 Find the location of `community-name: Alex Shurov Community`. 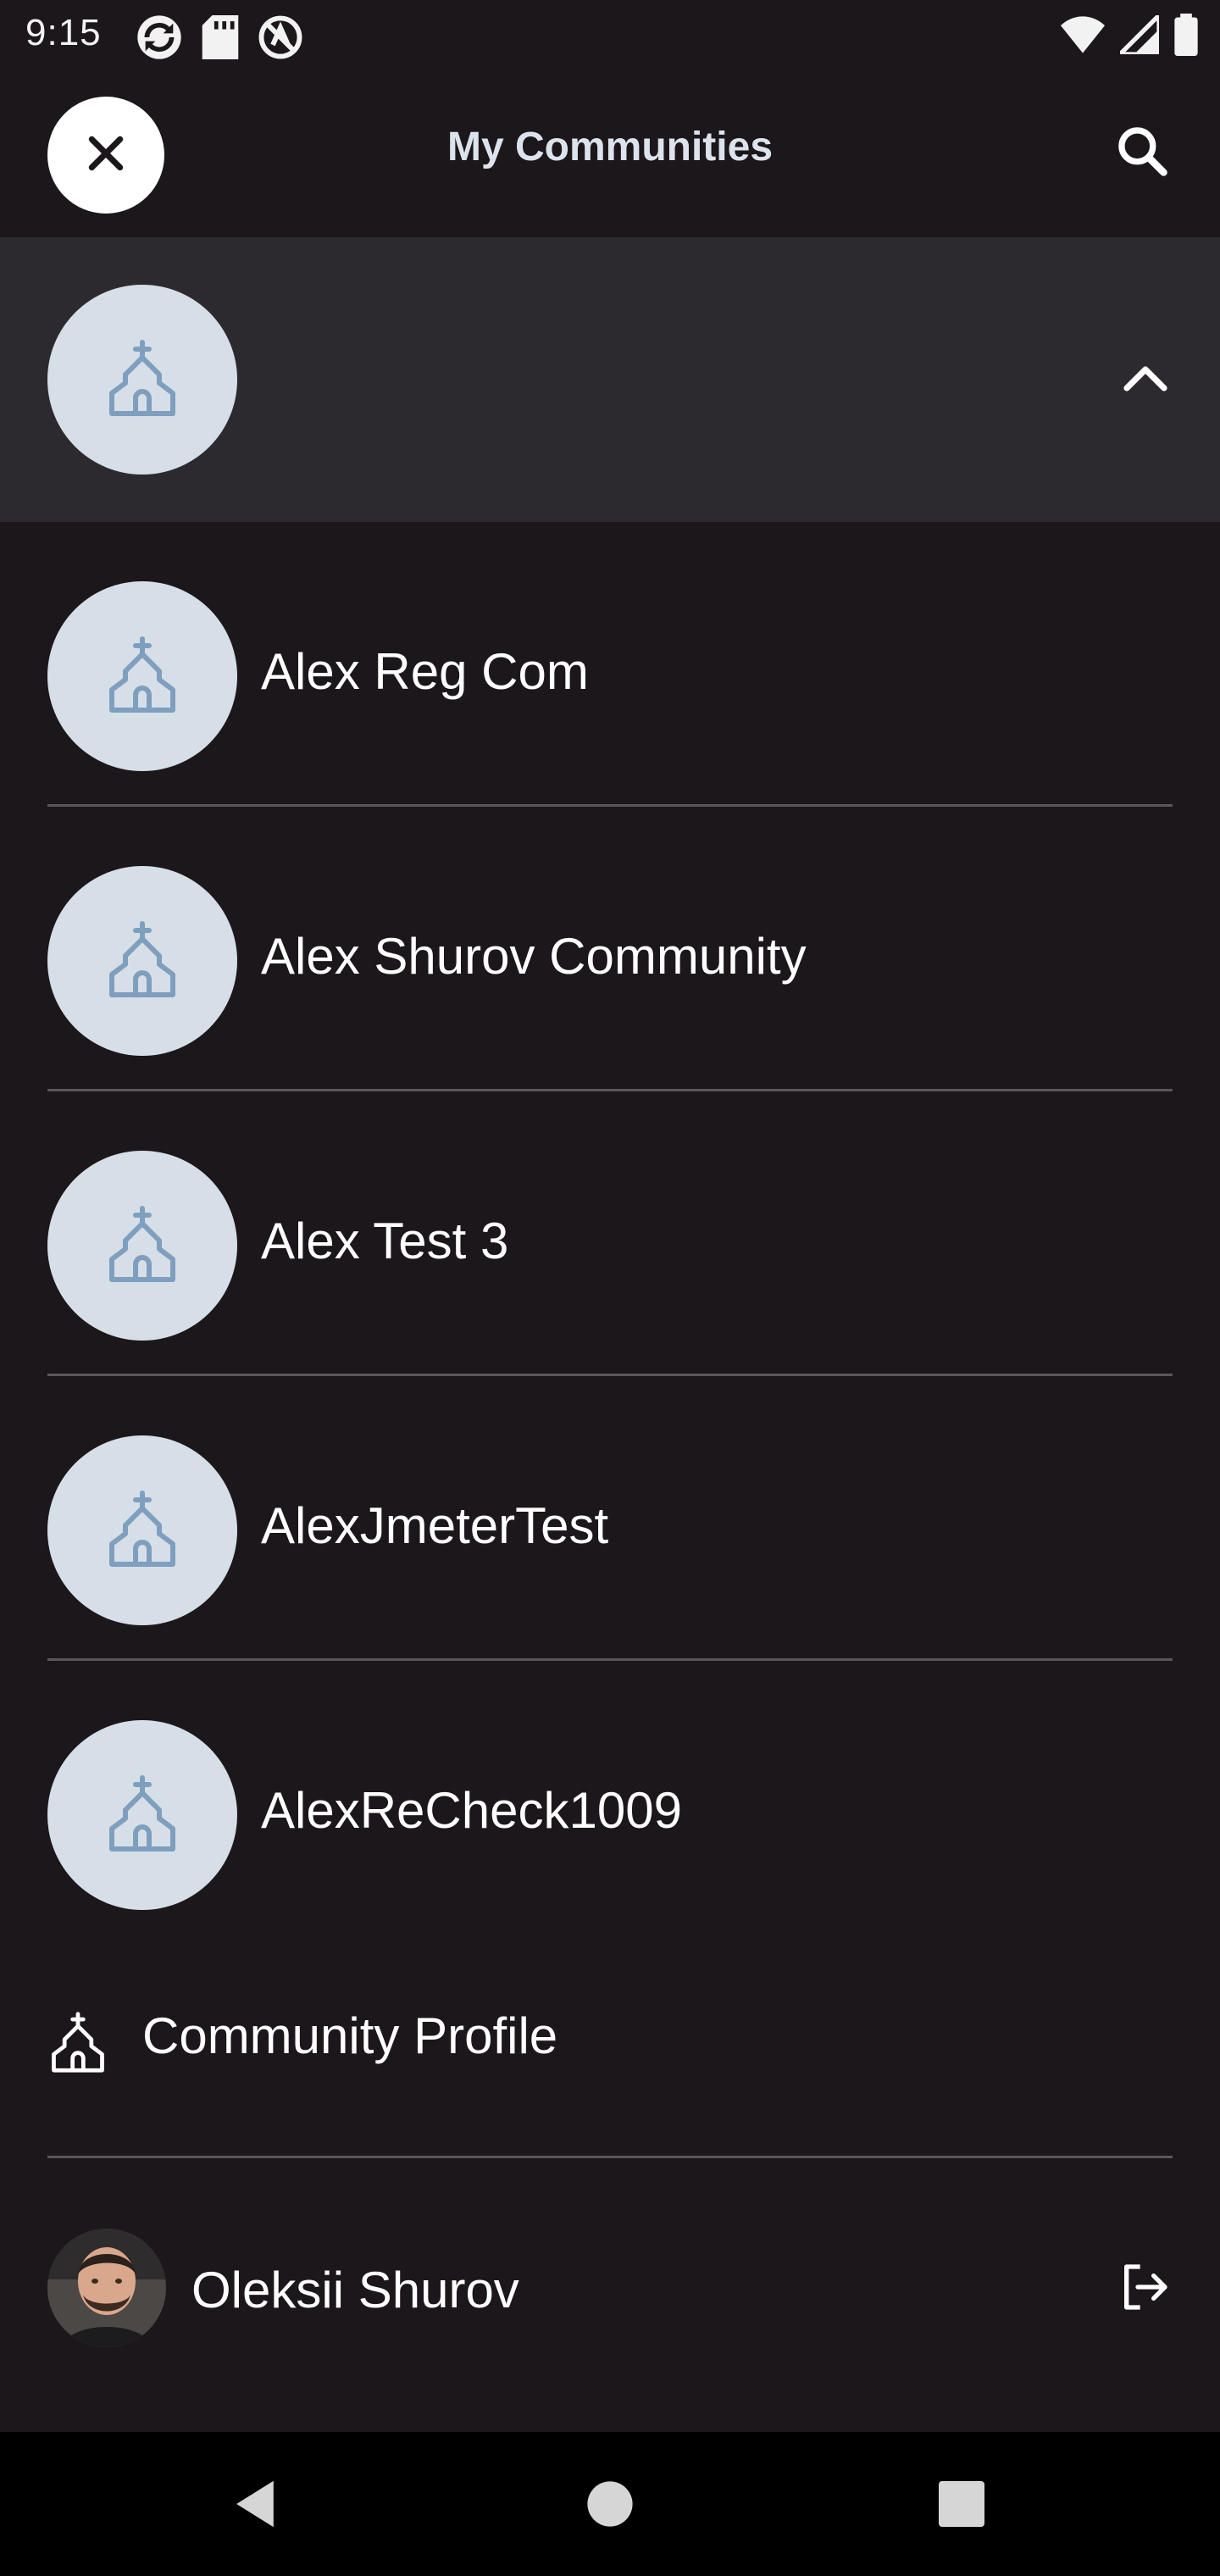

community-name: Alex Shurov Community is located at coordinates (534, 956).